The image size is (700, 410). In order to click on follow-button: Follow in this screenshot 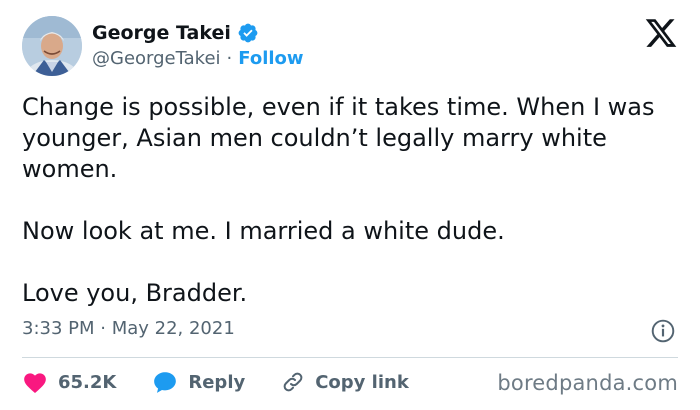, I will do `click(270, 58)`.